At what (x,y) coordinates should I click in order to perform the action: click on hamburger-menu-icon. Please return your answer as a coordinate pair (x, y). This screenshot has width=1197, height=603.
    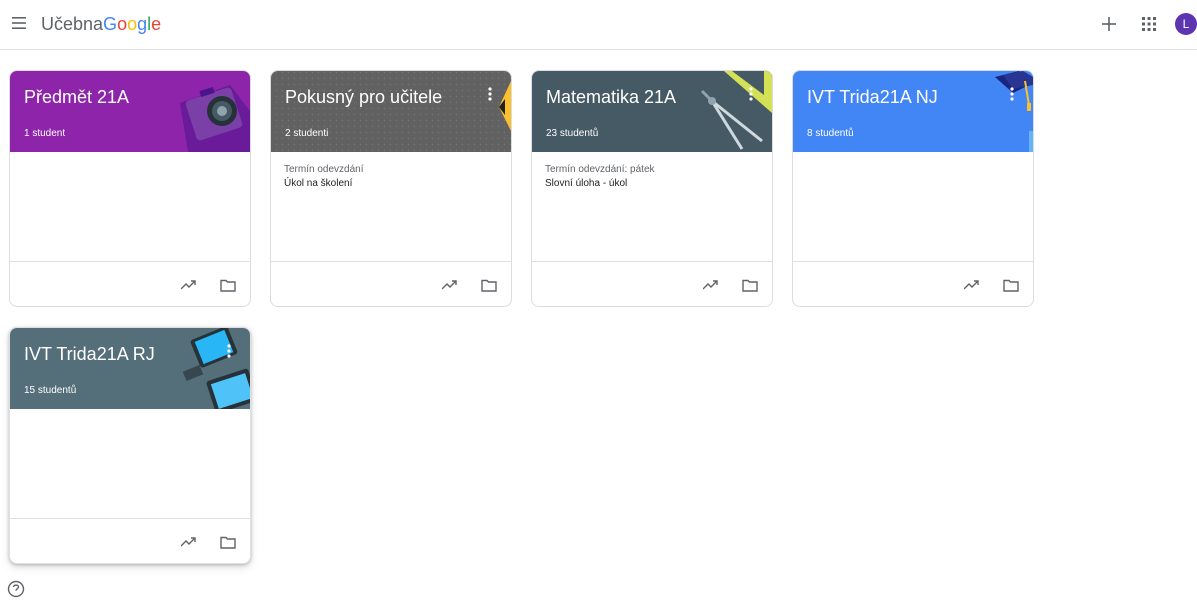
    Looking at the image, I should click on (19, 23).